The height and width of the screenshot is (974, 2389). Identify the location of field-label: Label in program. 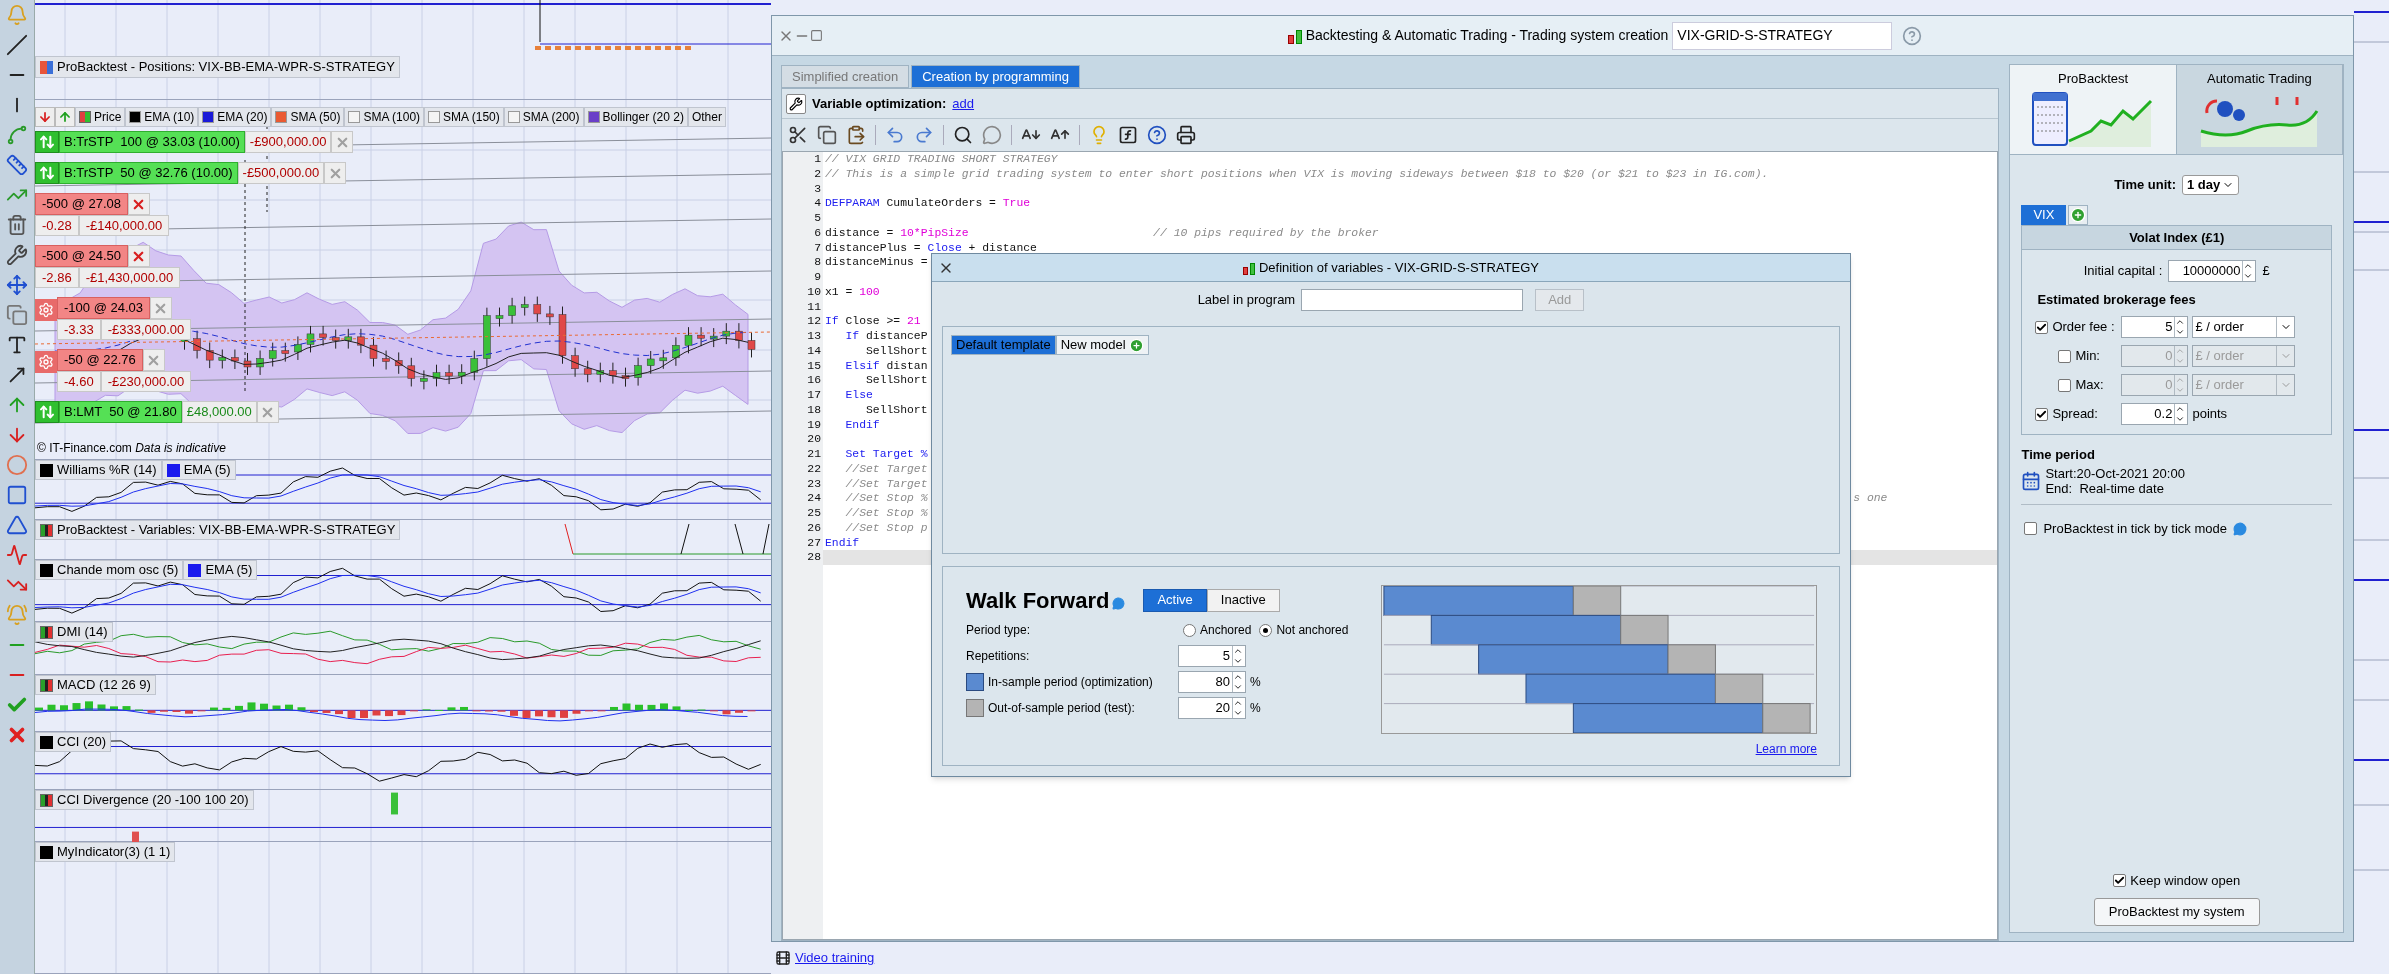
(1246, 300).